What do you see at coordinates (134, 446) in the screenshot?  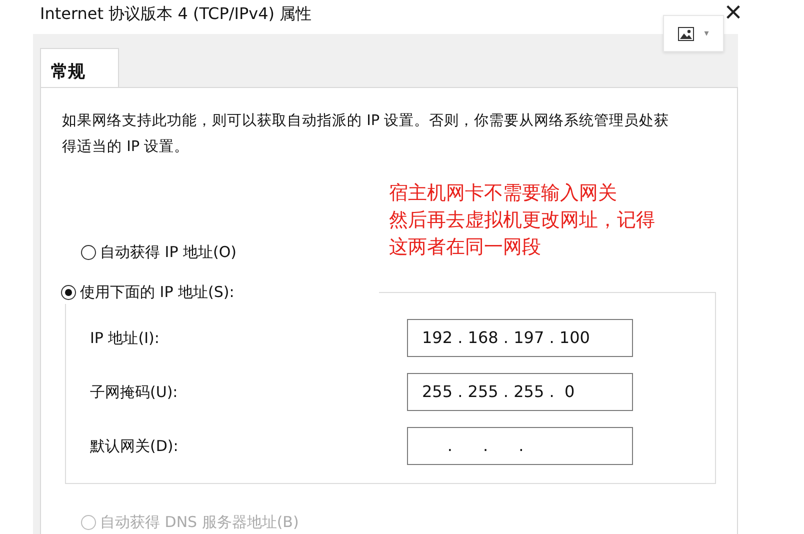 I see `field-label: 默认网关(D):` at bounding box center [134, 446].